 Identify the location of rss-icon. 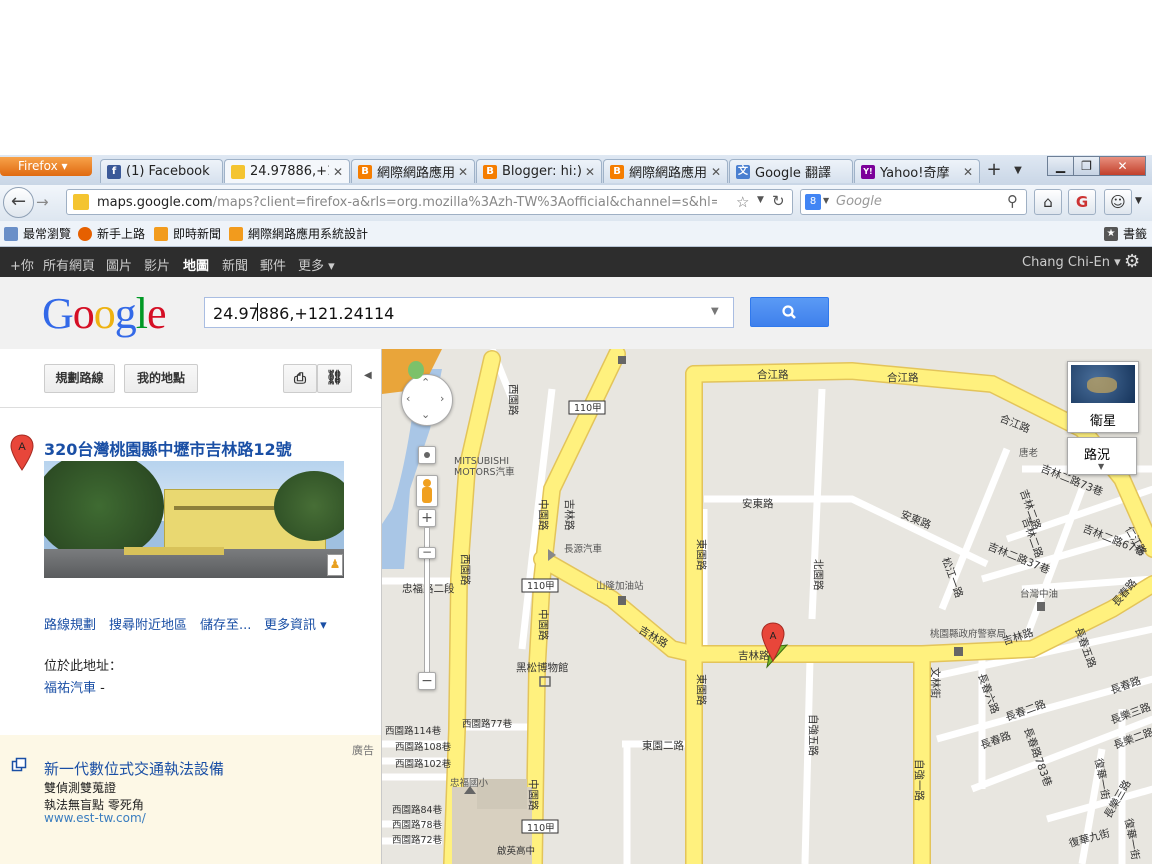
(236, 233).